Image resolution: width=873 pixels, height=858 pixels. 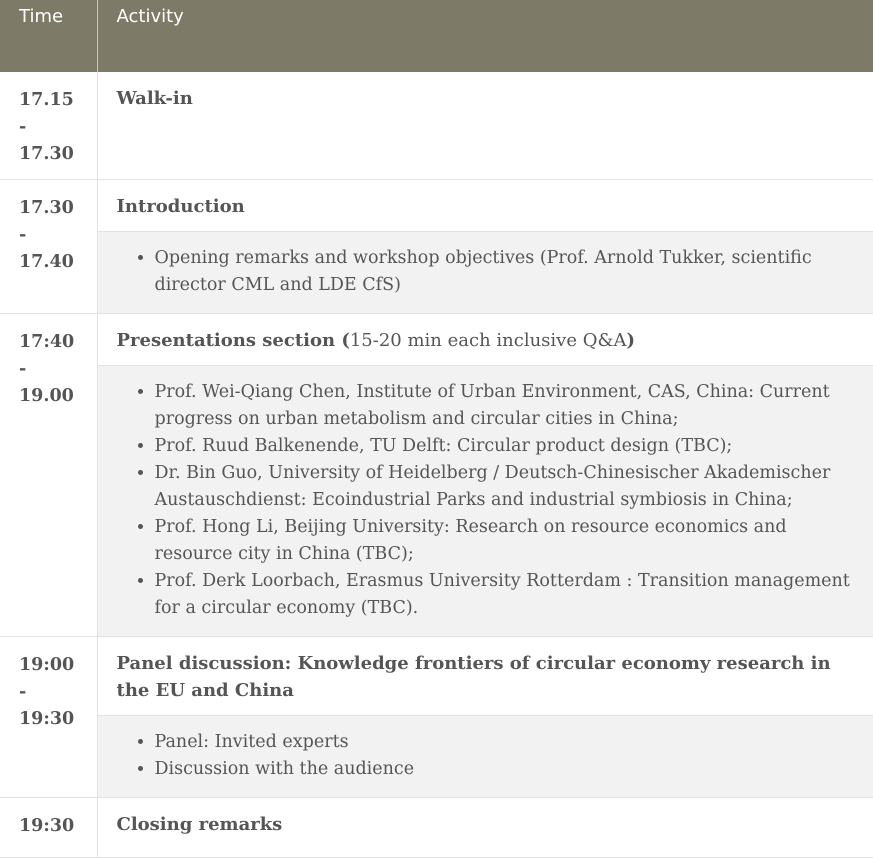 I want to click on time-start: 19:30, so click(x=58, y=826).